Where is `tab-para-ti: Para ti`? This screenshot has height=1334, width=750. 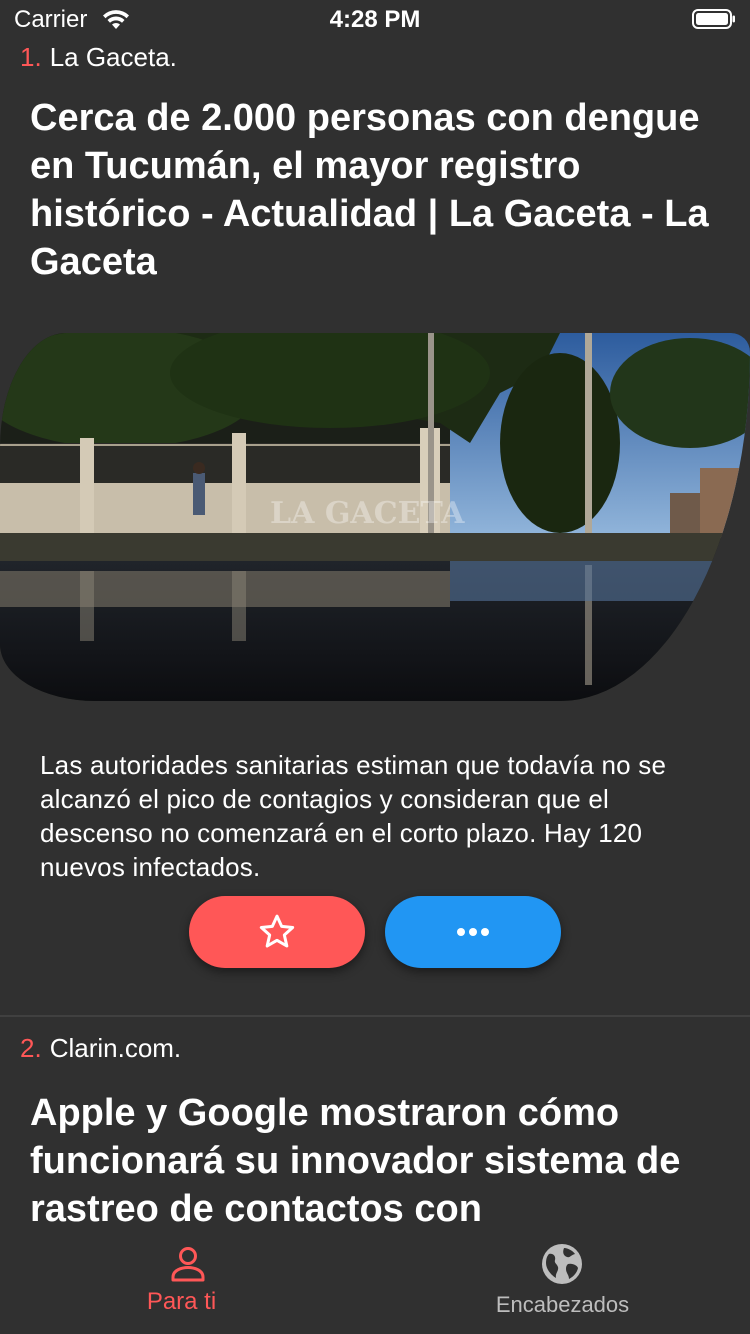 tab-para-ti: Para ti is located at coordinates (187, 1282).